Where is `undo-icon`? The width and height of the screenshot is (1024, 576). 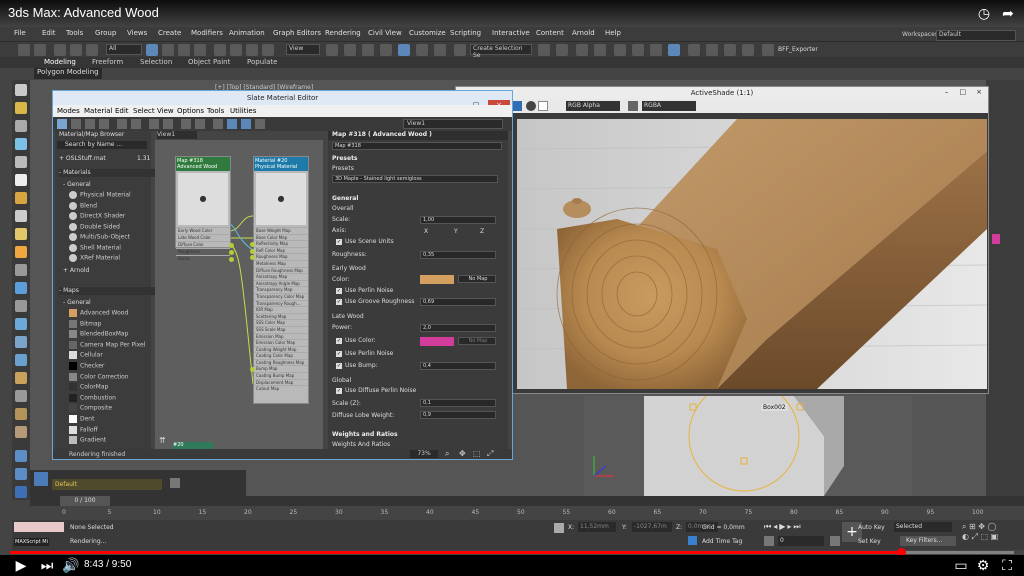
undo-icon is located at coordinates (24, 50).